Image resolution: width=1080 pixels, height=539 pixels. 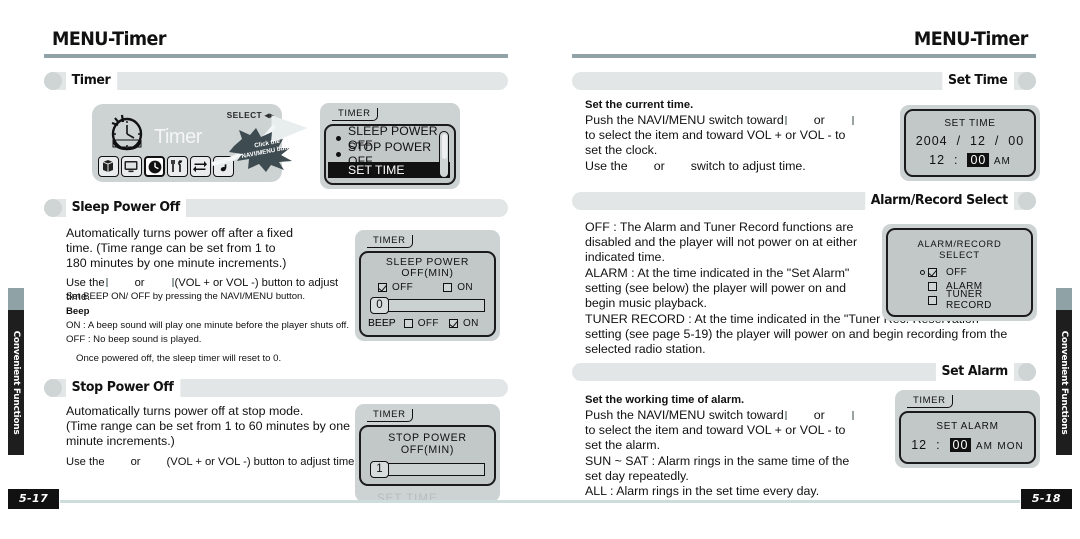 I want to click on section-heading: Set Time, so click(x=978, y=80).